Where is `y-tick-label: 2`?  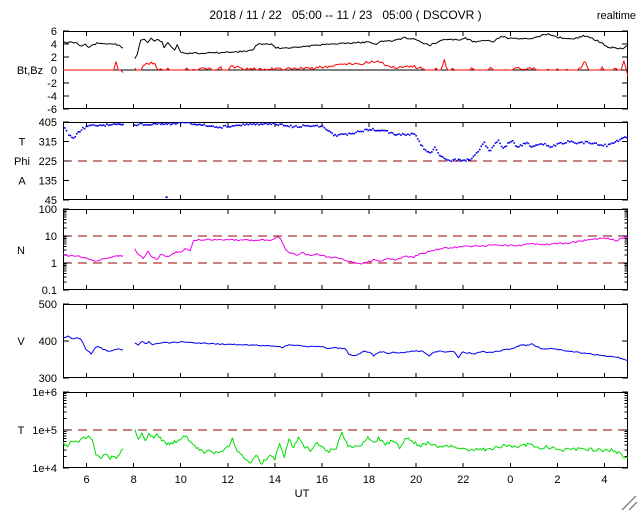 y-tick-label: 2 is located at coordinates (54, 58).